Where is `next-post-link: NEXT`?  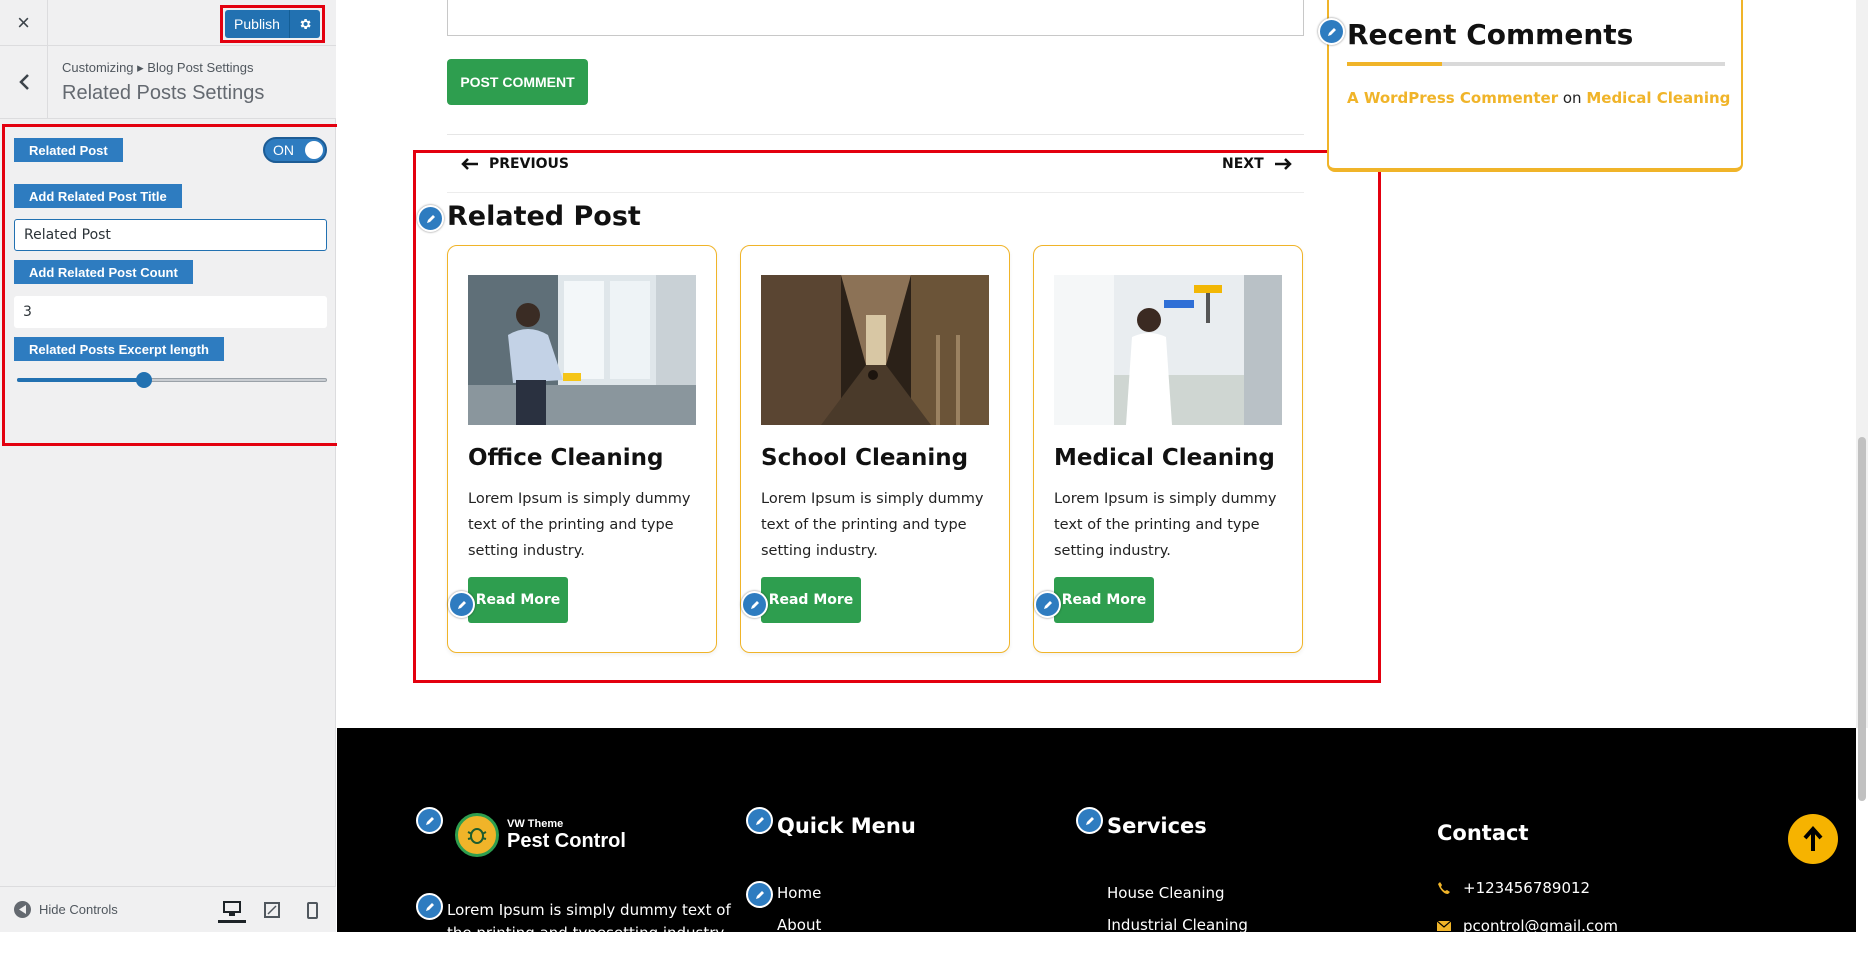
next-post-link: NEXT is located at coordinates (1257, 164).